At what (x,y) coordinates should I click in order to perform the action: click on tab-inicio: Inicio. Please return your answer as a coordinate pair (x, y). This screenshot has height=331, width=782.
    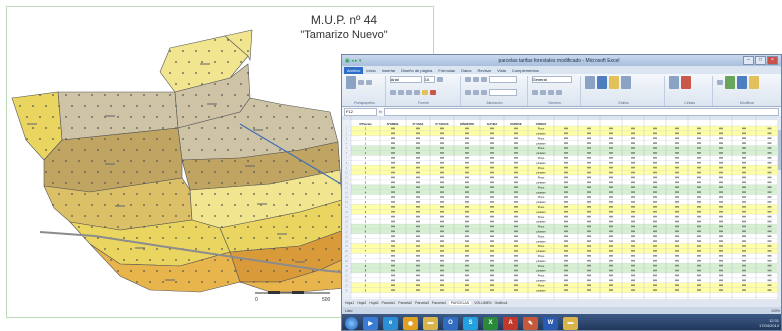
    Looking at the image, I should click on (370, 70).